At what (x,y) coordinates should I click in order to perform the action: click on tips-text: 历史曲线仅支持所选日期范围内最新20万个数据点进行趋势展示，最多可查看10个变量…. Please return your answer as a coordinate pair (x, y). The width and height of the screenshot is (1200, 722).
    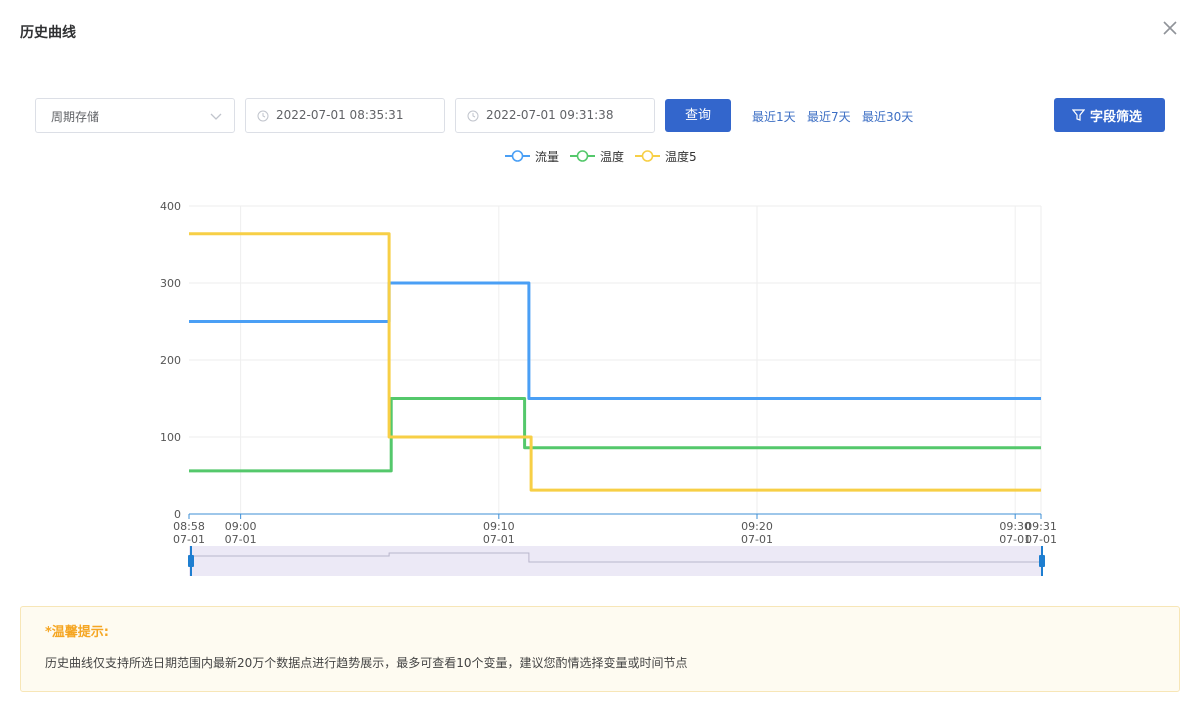
    Looking at the image, I should click on (366, 663).